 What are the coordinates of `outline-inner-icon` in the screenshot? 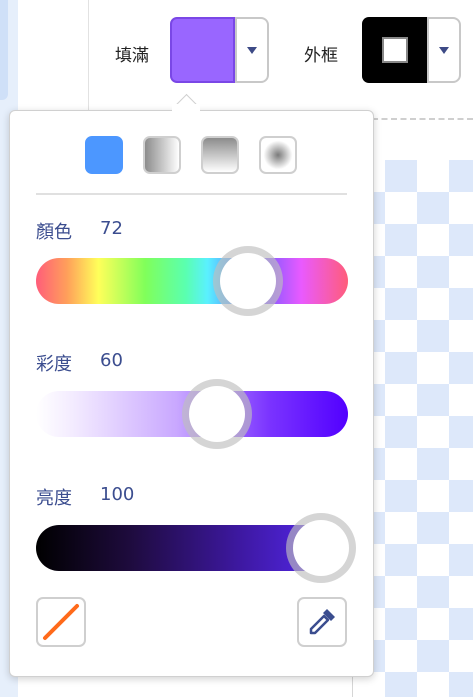 It's located at (394, 50).